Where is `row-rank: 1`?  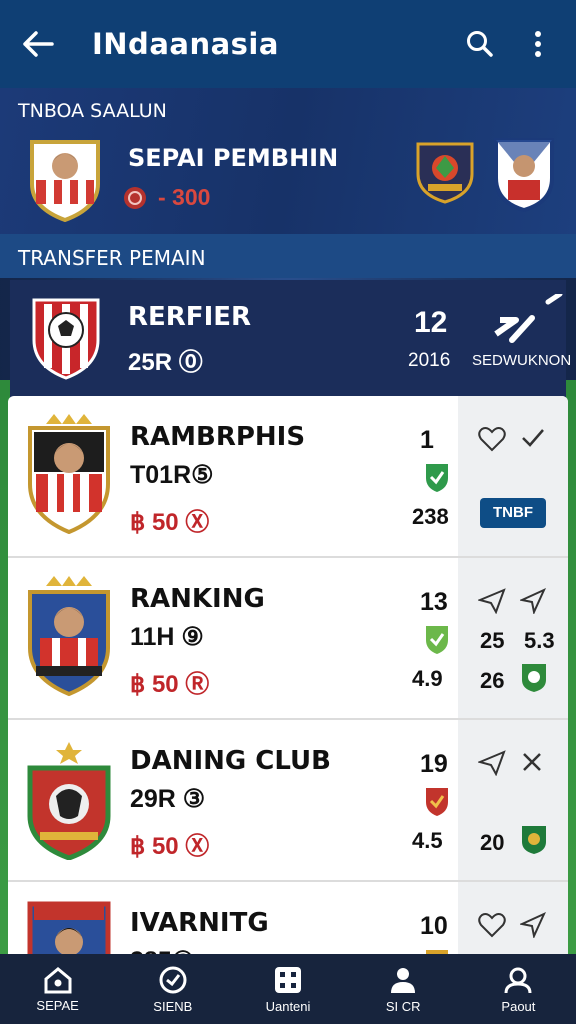
row-rank: 1 is located at coordinates (427, 440).